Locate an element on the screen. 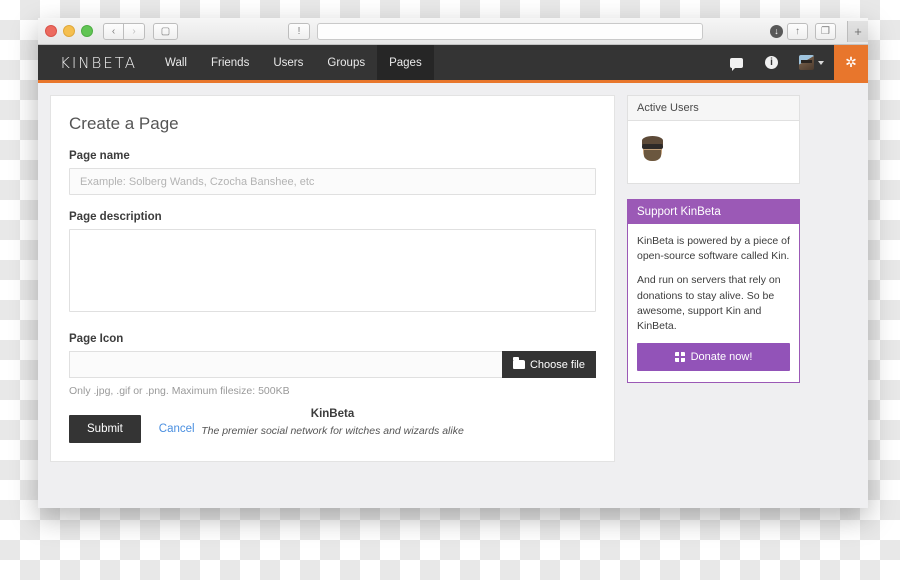  url-input is located at coordinates (510, 31).